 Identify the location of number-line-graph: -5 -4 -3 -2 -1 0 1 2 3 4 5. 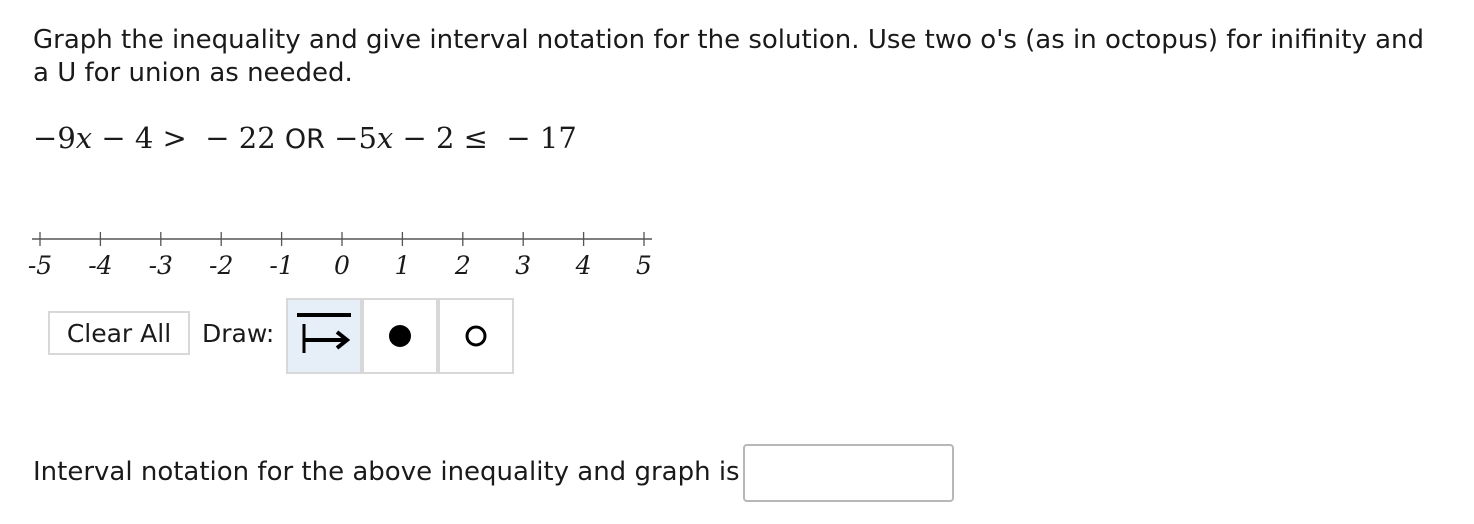
(347, 252).